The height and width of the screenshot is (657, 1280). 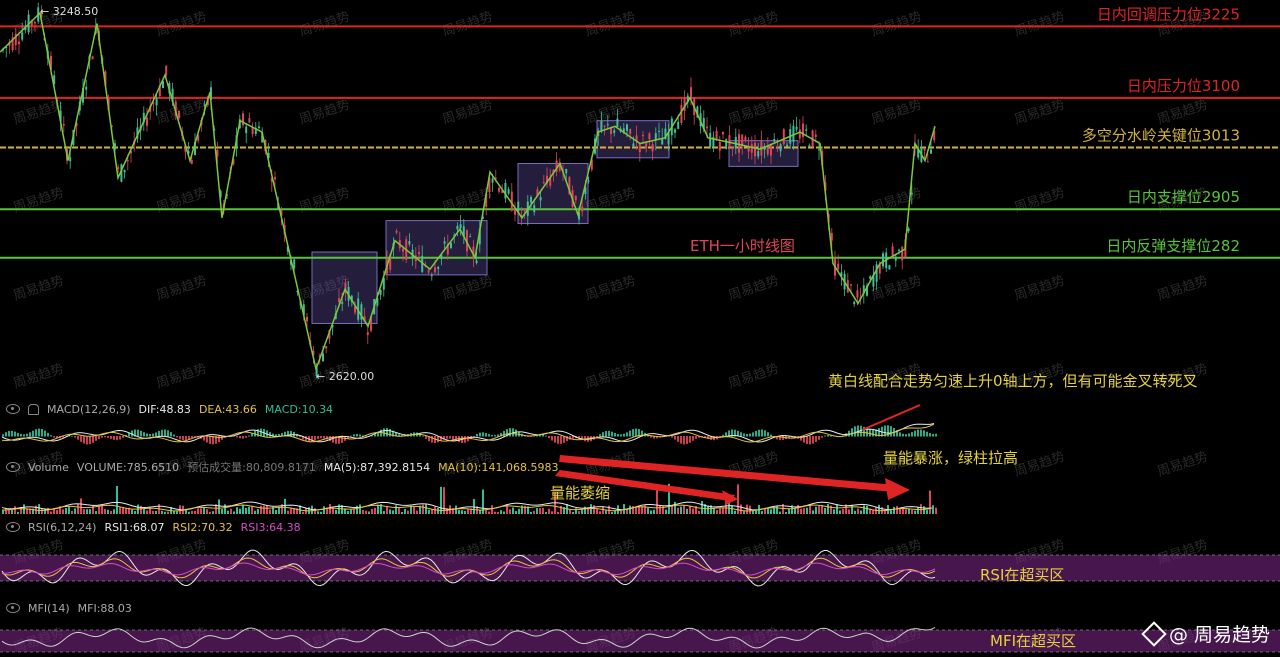 What do you see at coordinates (1173, 246) in the screenshot?
I see `level-label: 日内反弹支撑位282` at bounding box center [1173, 246].